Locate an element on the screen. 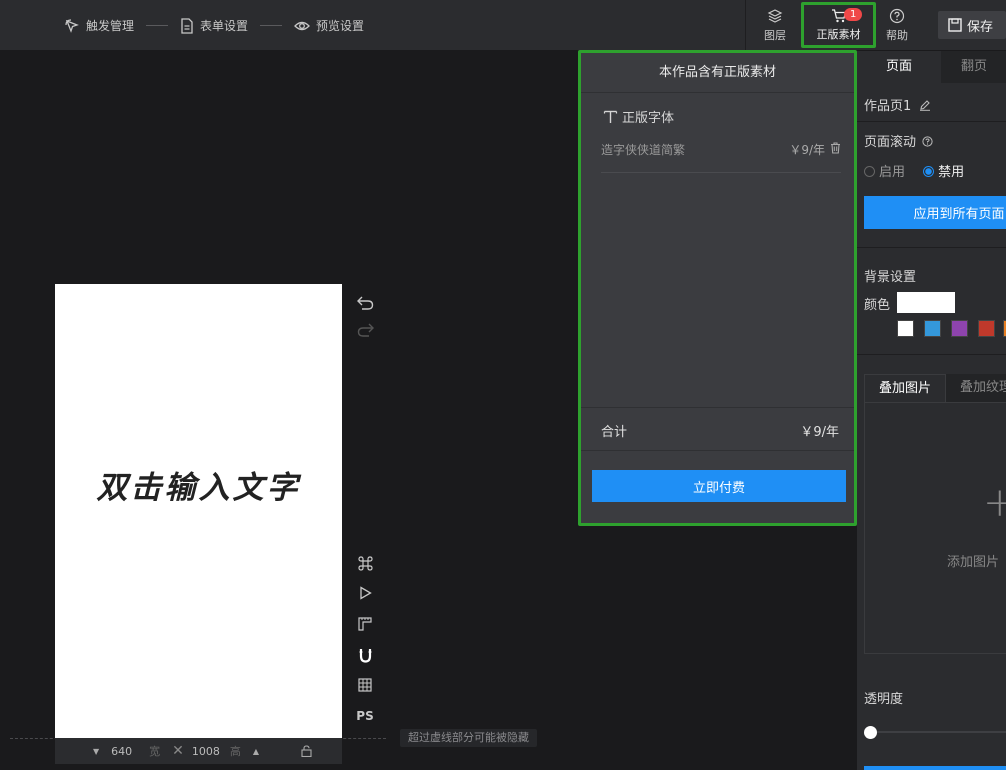 This screenshot has width=1006, height=770. opacity-slider-track is located at coordinates (938, 732).